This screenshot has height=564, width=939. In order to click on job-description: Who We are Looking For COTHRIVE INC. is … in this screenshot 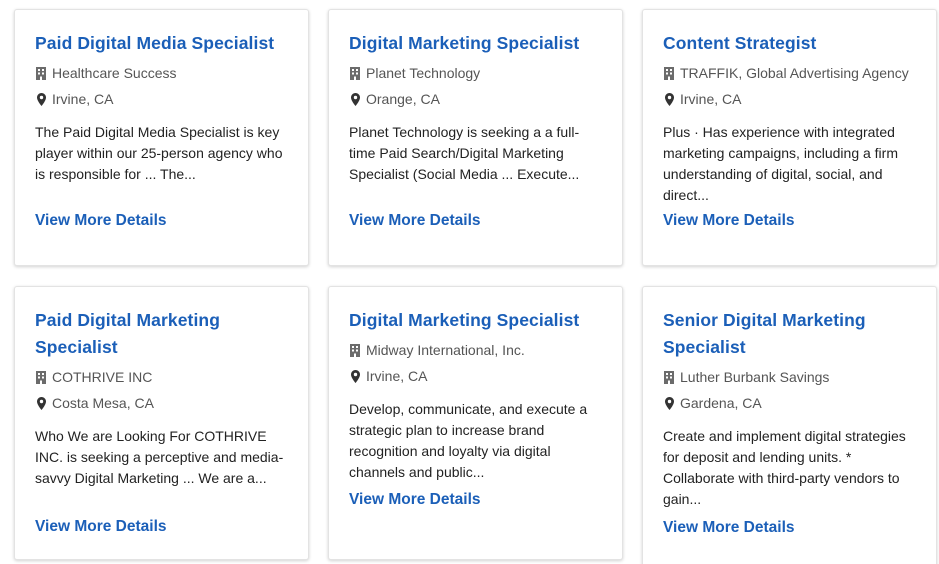, I will do `click(159, 457)`.